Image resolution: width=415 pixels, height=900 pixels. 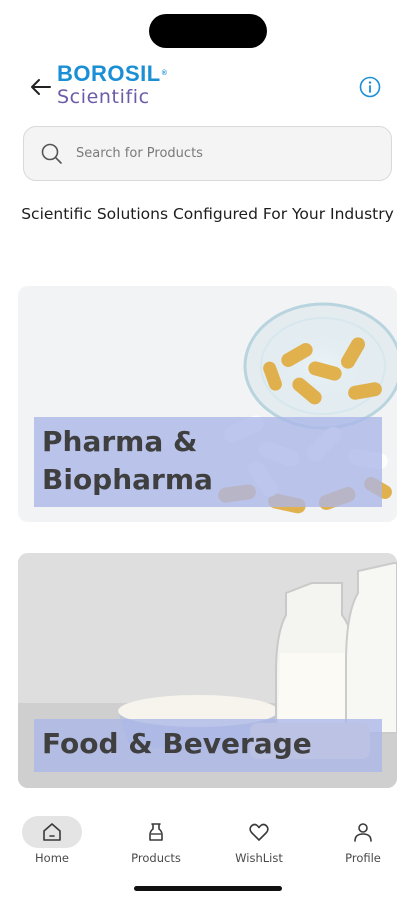 I want to click on back-button, so click(x=41, y=87).